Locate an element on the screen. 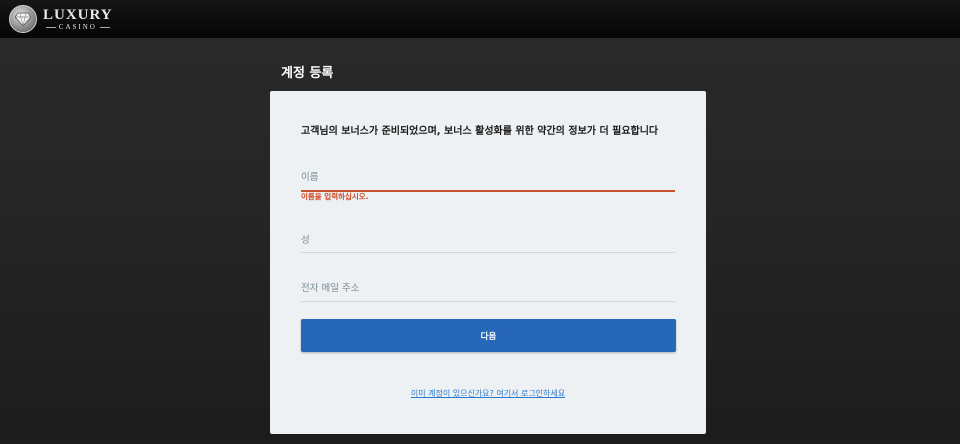  email-input is located at coordinates (488, 288).